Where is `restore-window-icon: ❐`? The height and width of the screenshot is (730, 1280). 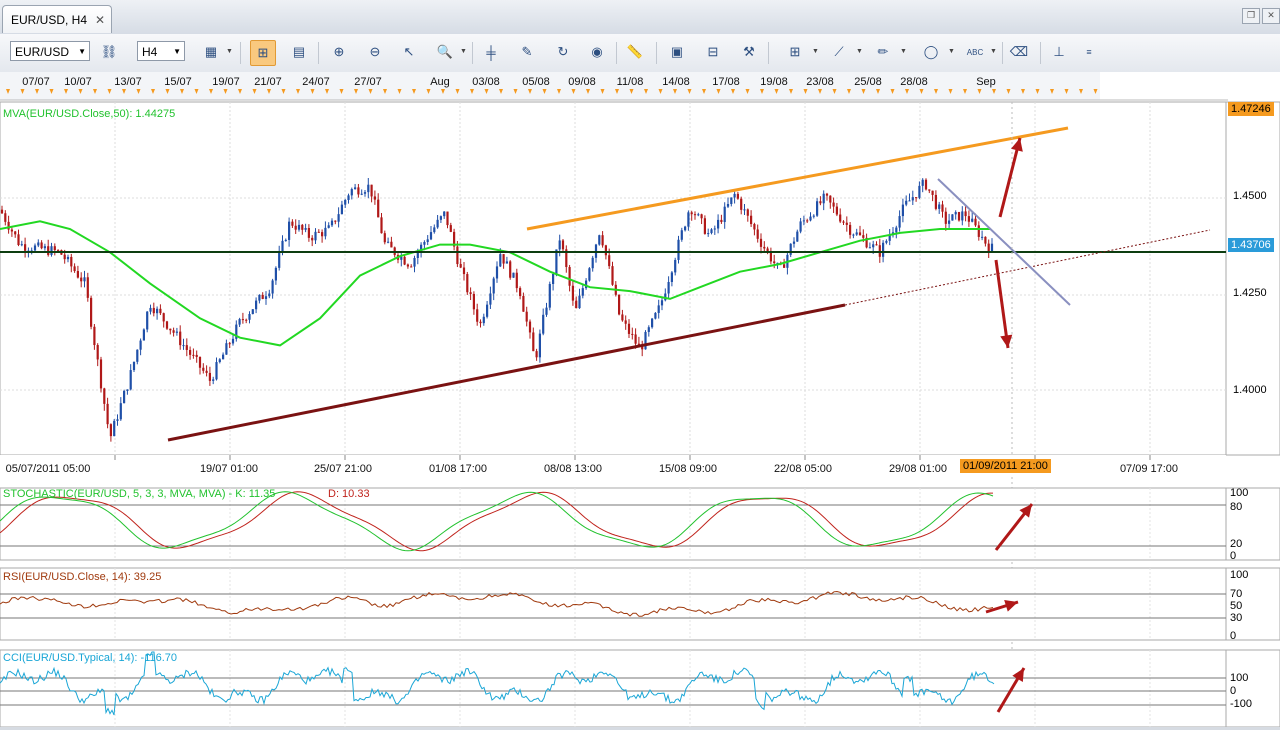 restore-window-icon: ❐ is located at coordinates (1251, 16).